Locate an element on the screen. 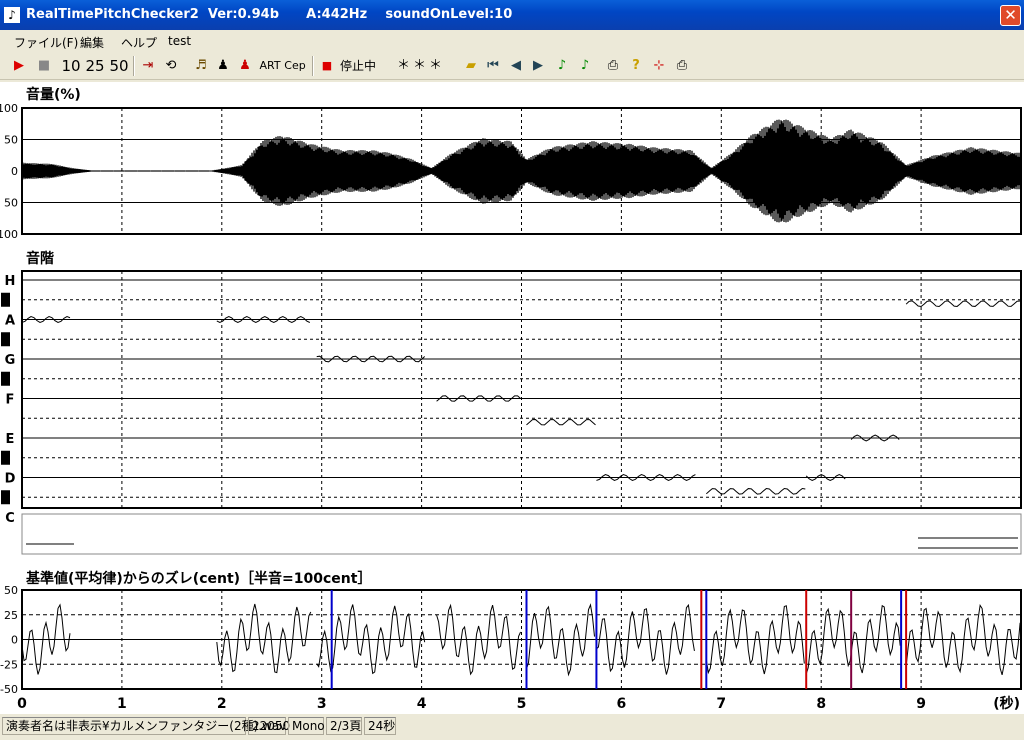  status-channels: Mono is located at coordinates (306, 726).